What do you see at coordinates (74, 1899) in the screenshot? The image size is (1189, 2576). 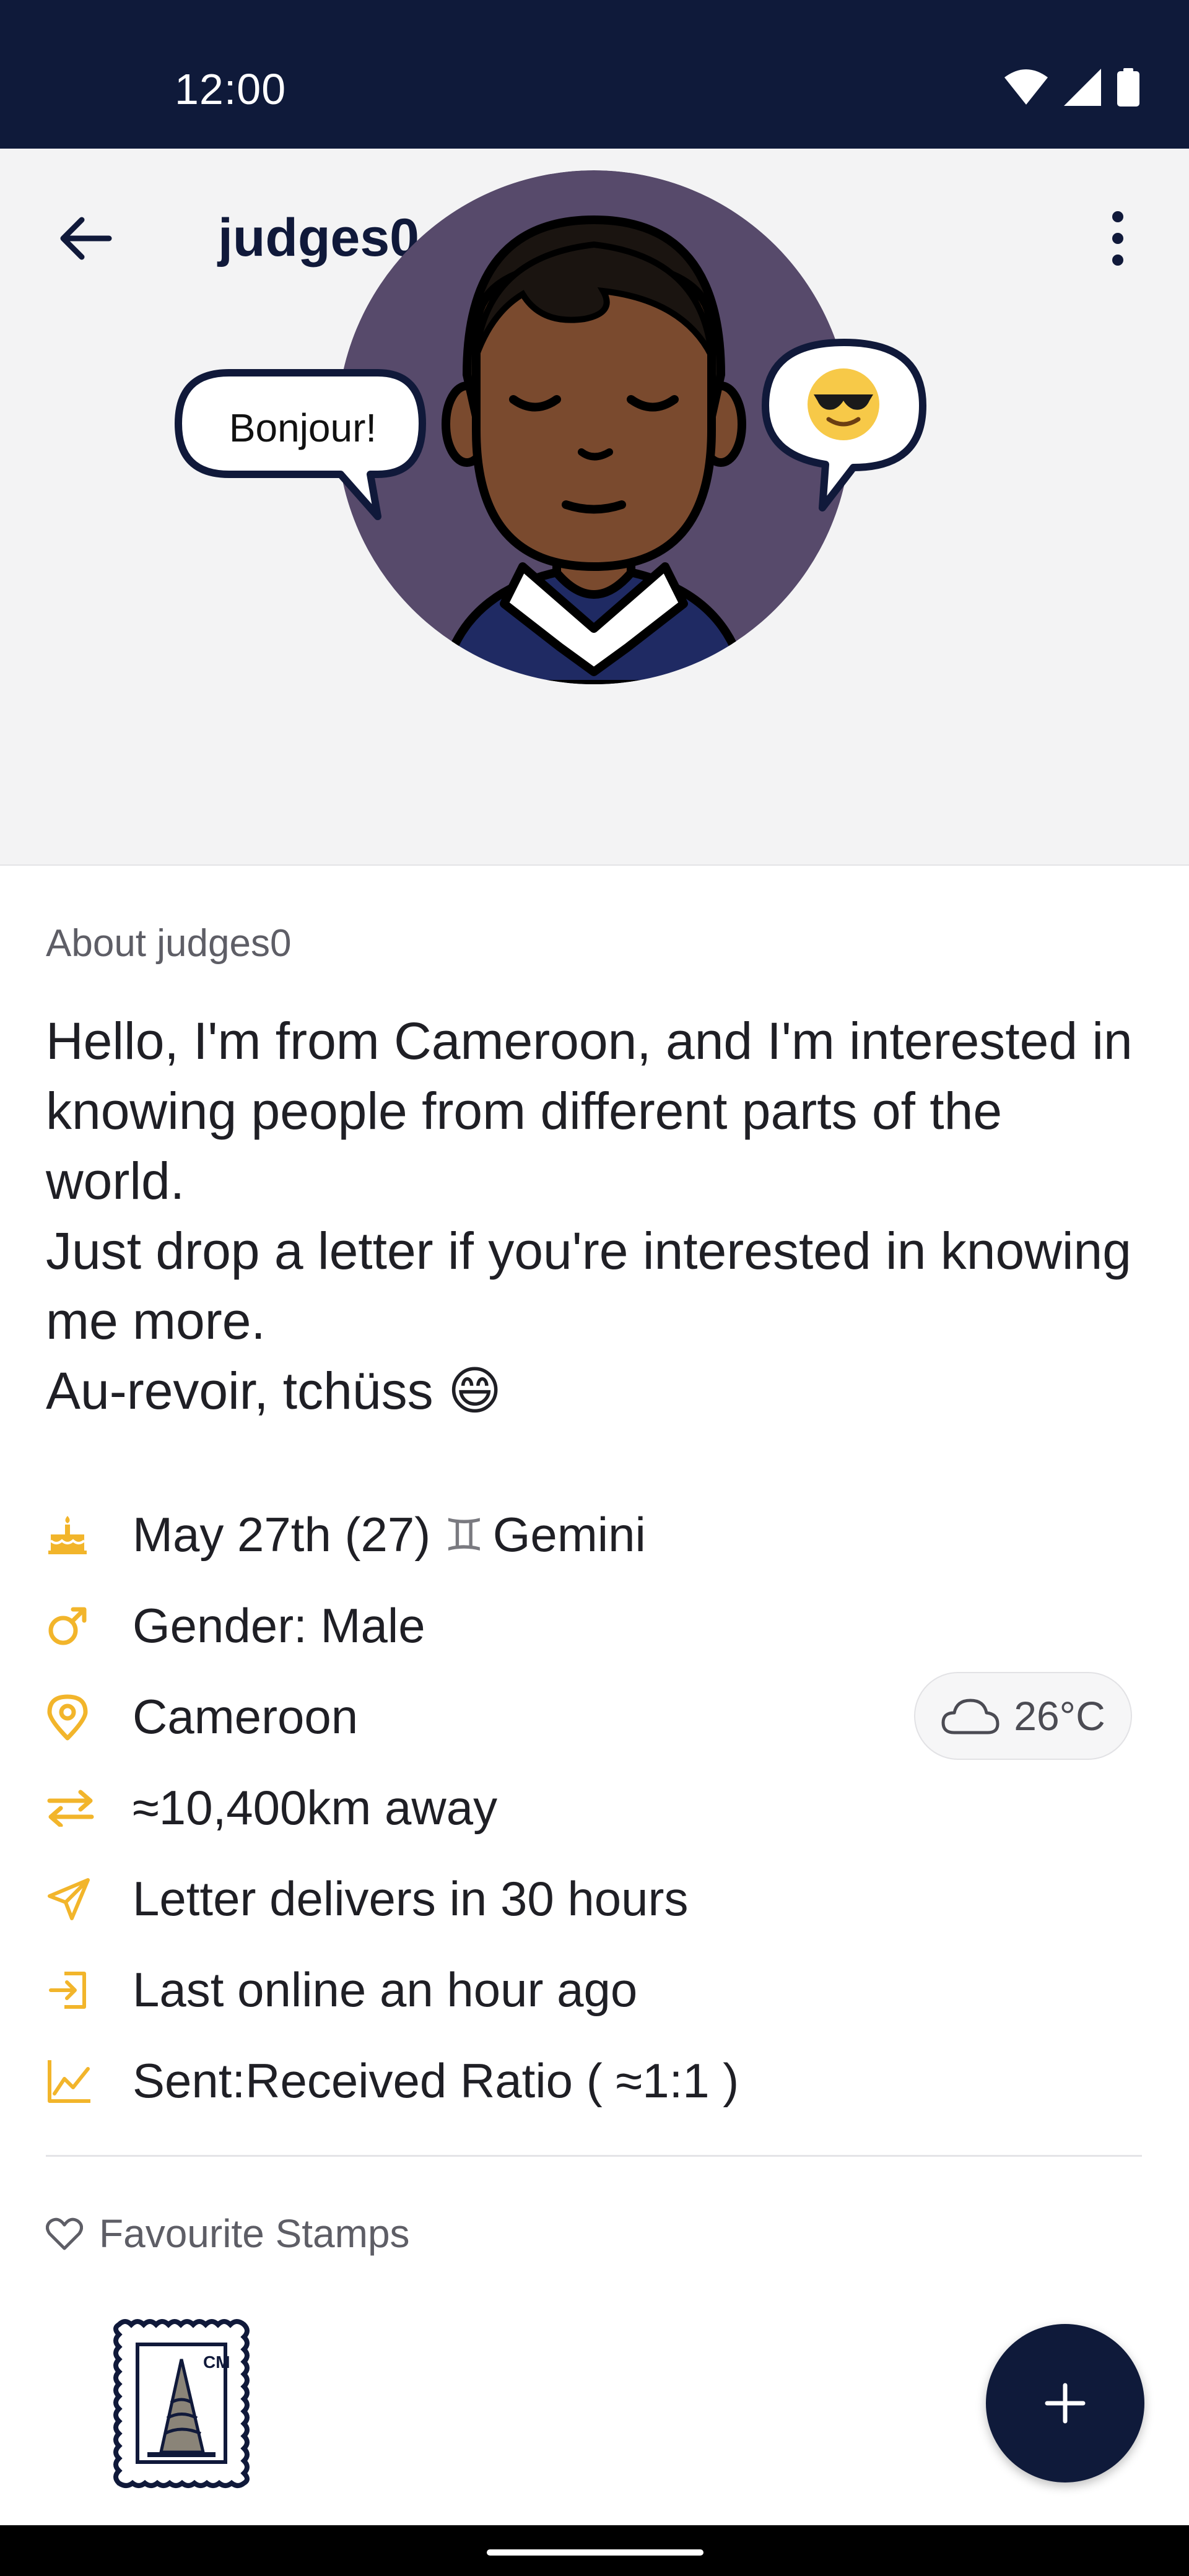 I see `send-icon` at bounding box center [74, 1899].